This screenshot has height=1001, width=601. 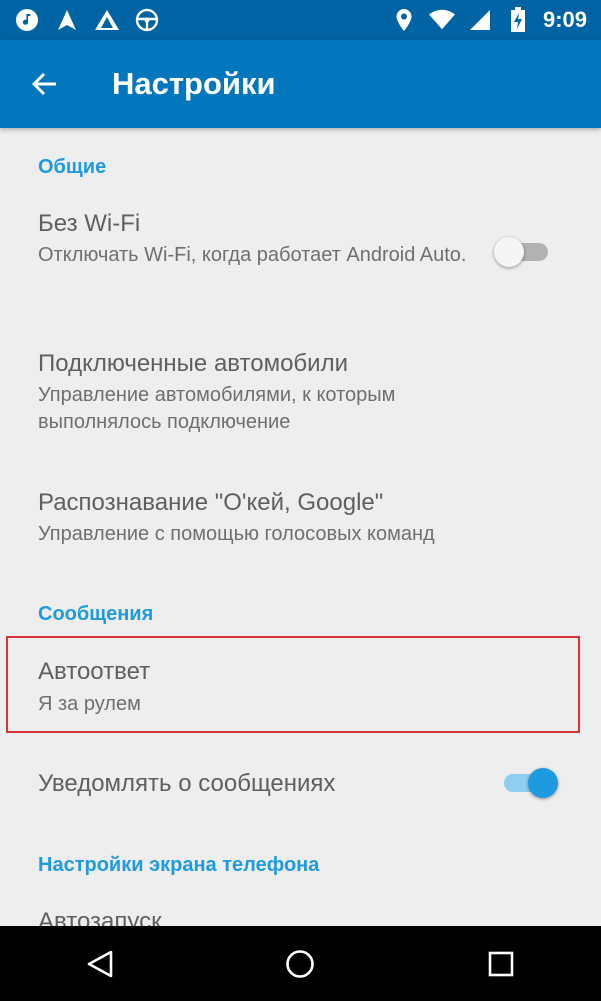 I want to click on pref-ok-google-summary: Управление с помощью голосовых команд, so click(x=236, y=534).